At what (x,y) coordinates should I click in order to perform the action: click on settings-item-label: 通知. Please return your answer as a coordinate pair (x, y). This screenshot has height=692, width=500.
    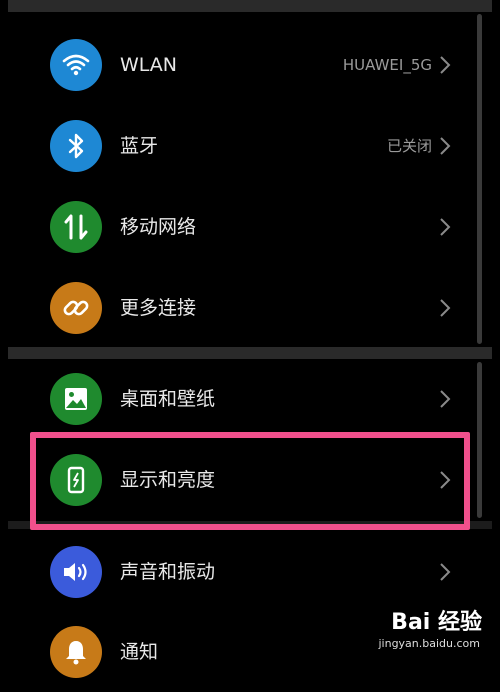
    Looking at the image, I should click on (139, 652).